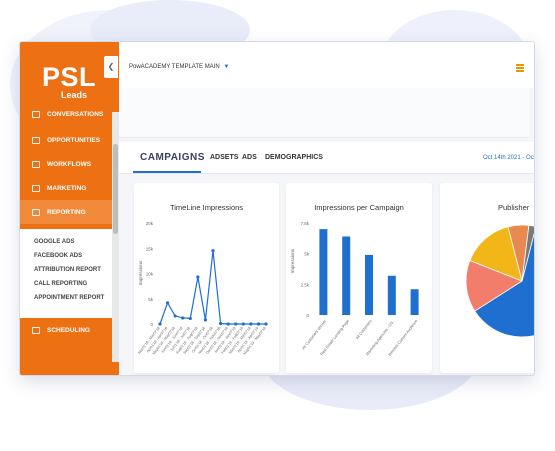 This screenshot has width=555, height=451. I want to click on sidebar-item-opportunities: OPPORTUNITIES, so click(66, 140).